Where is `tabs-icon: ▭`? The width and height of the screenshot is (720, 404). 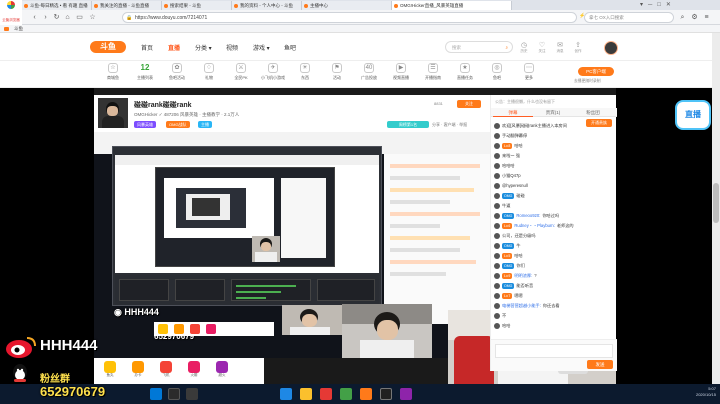
tabs-icon: ▭ is located at coordinates (79, 17).